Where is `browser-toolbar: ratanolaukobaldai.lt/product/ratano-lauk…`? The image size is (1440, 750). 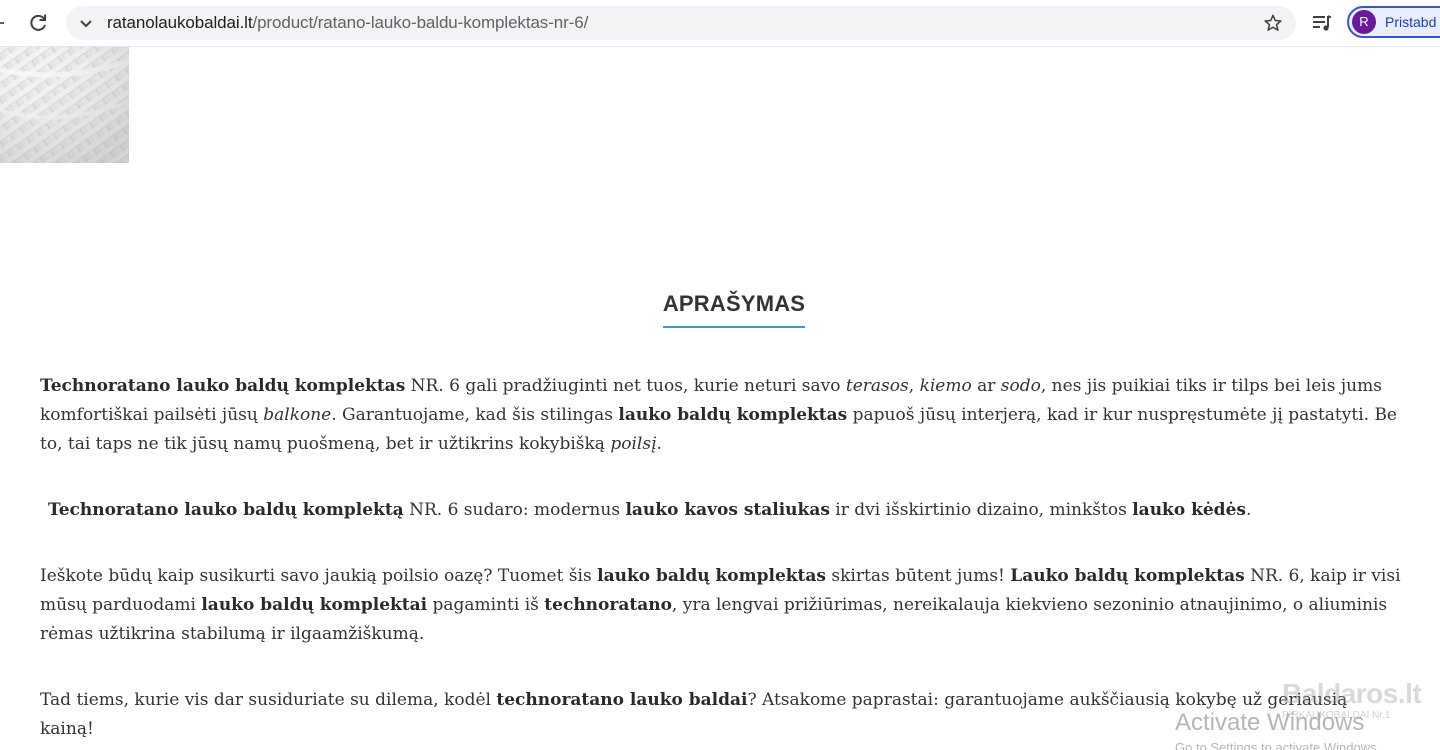 browser-toolbar: ratanolaukobaldai.lt/product/ratano-lauk… is located at coordinates (720, 23).